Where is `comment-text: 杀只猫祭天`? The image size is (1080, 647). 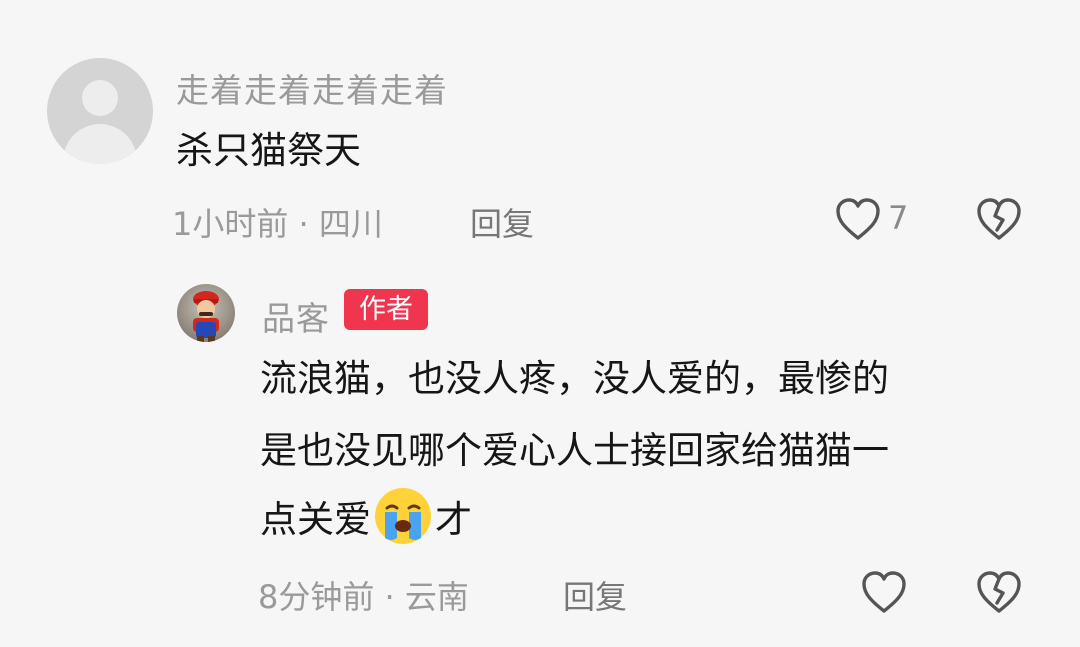 comment-text: 杀只猫祭天 is located at coordinates (268, 150).